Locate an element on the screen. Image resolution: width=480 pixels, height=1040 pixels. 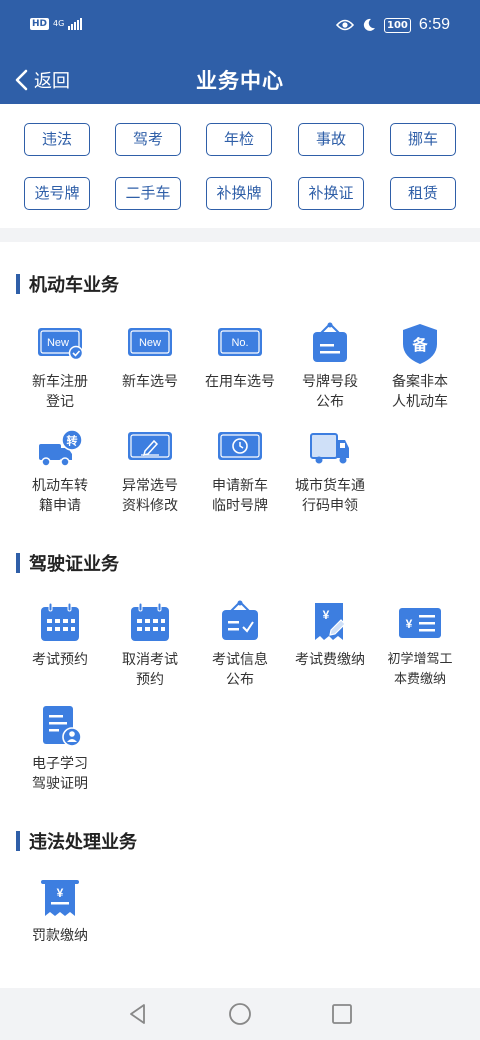
home-circle-icon is located at coordinates (240, 1014).